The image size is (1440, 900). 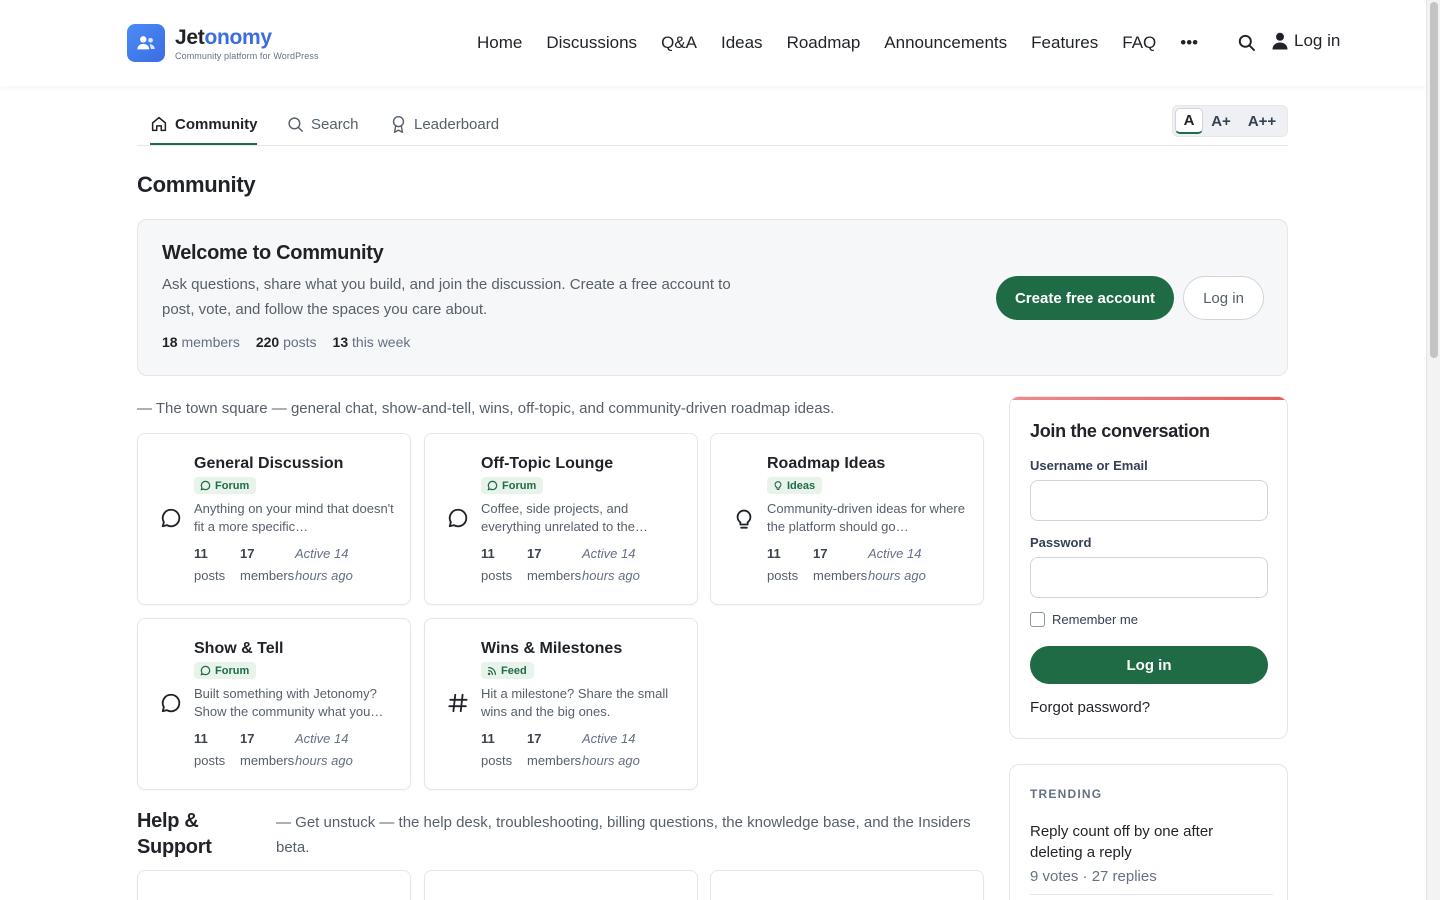 What do you see at coordinates (1223, 298) in the screenshot?
I see `welcome-login-button: Log in` at bounding box center [1223, 298].